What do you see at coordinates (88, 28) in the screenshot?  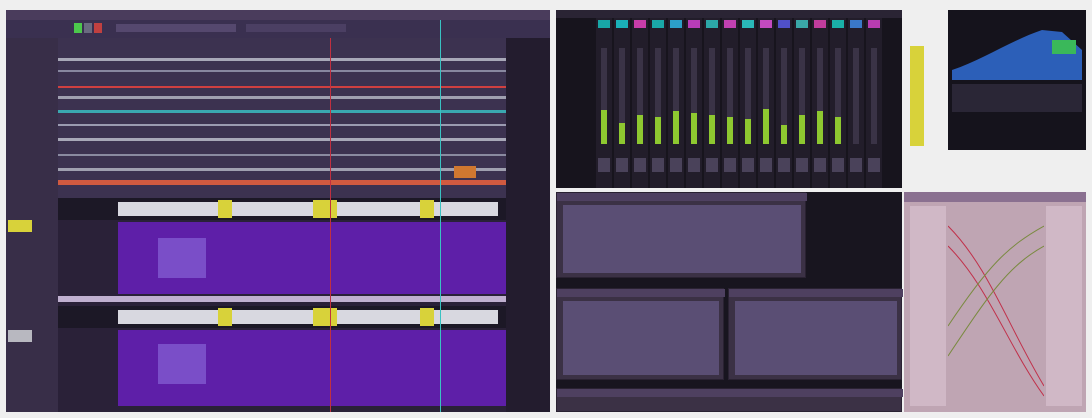 I see `stop-icon` at bounding box center [88, 28].